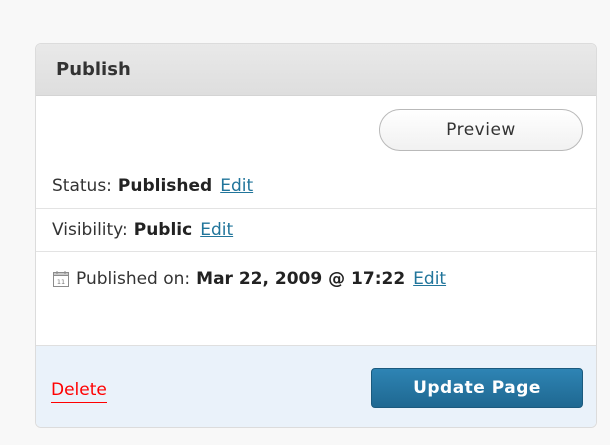 The width and height of the screenshot is (610, 445). What do you see at coordinates (79, 391) in the screenshot?
I see `delete-link: Delete` at bounding box center [79, 391].